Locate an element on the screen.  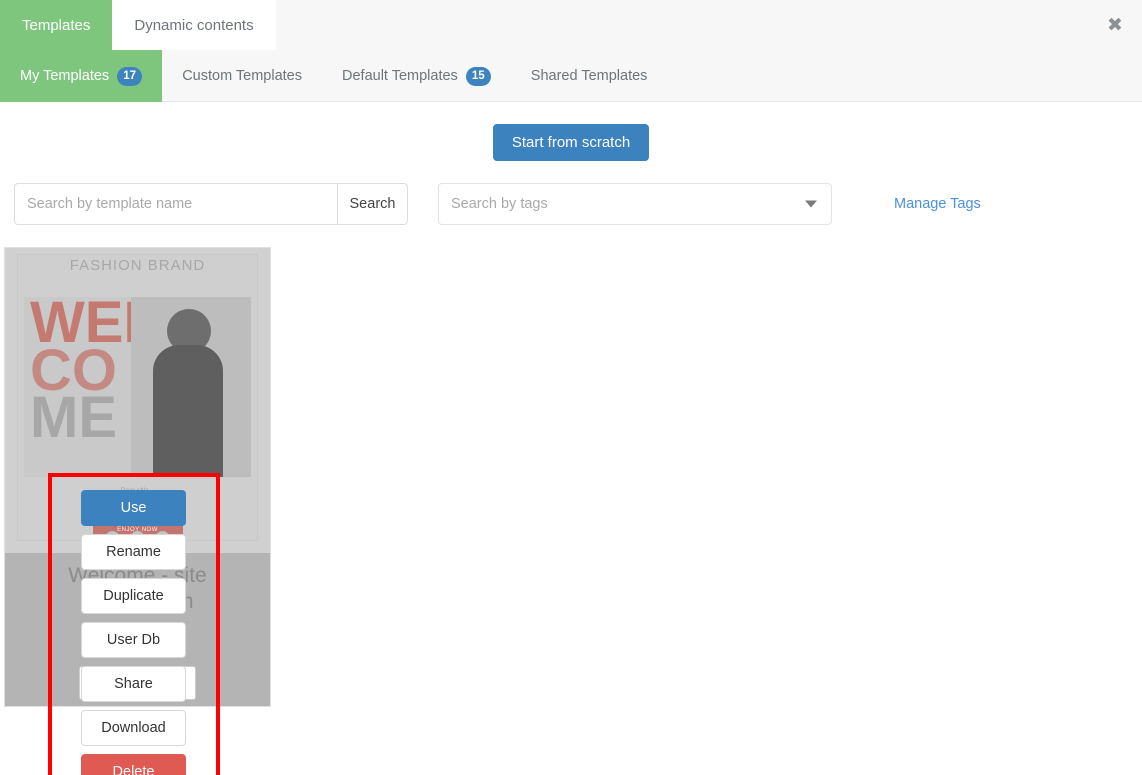
subtab-default-templates: Default Templates 15 is located at coordinates (416, 76).